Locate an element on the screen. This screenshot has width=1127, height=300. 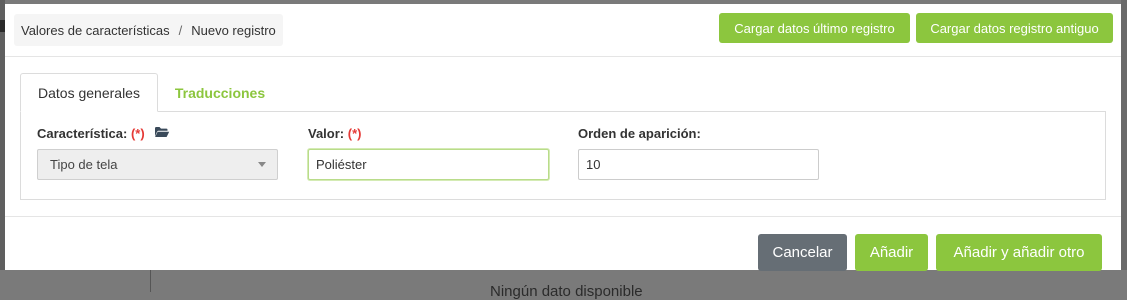
tab-general-data: Datos generales is located at coordinates (89, 92).